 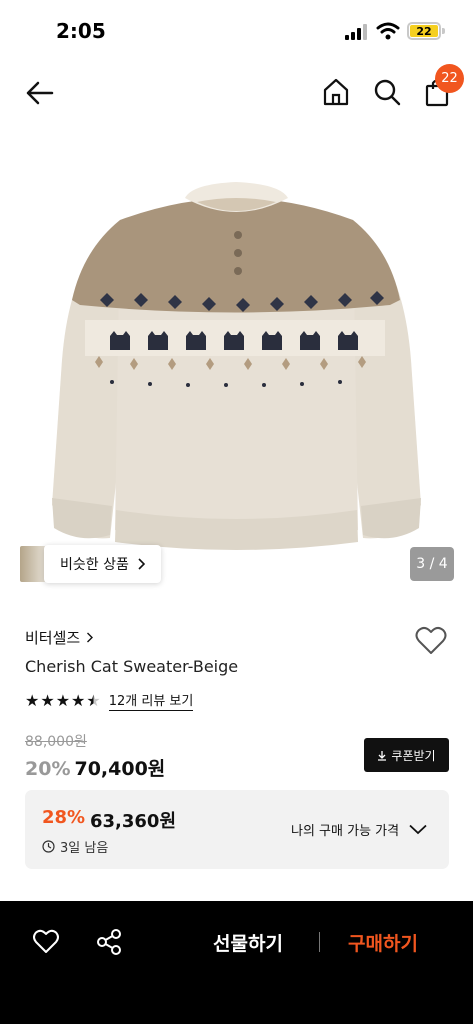 I want to click on coupon-button: 쿠폰받기, so click(x=406, y=755).